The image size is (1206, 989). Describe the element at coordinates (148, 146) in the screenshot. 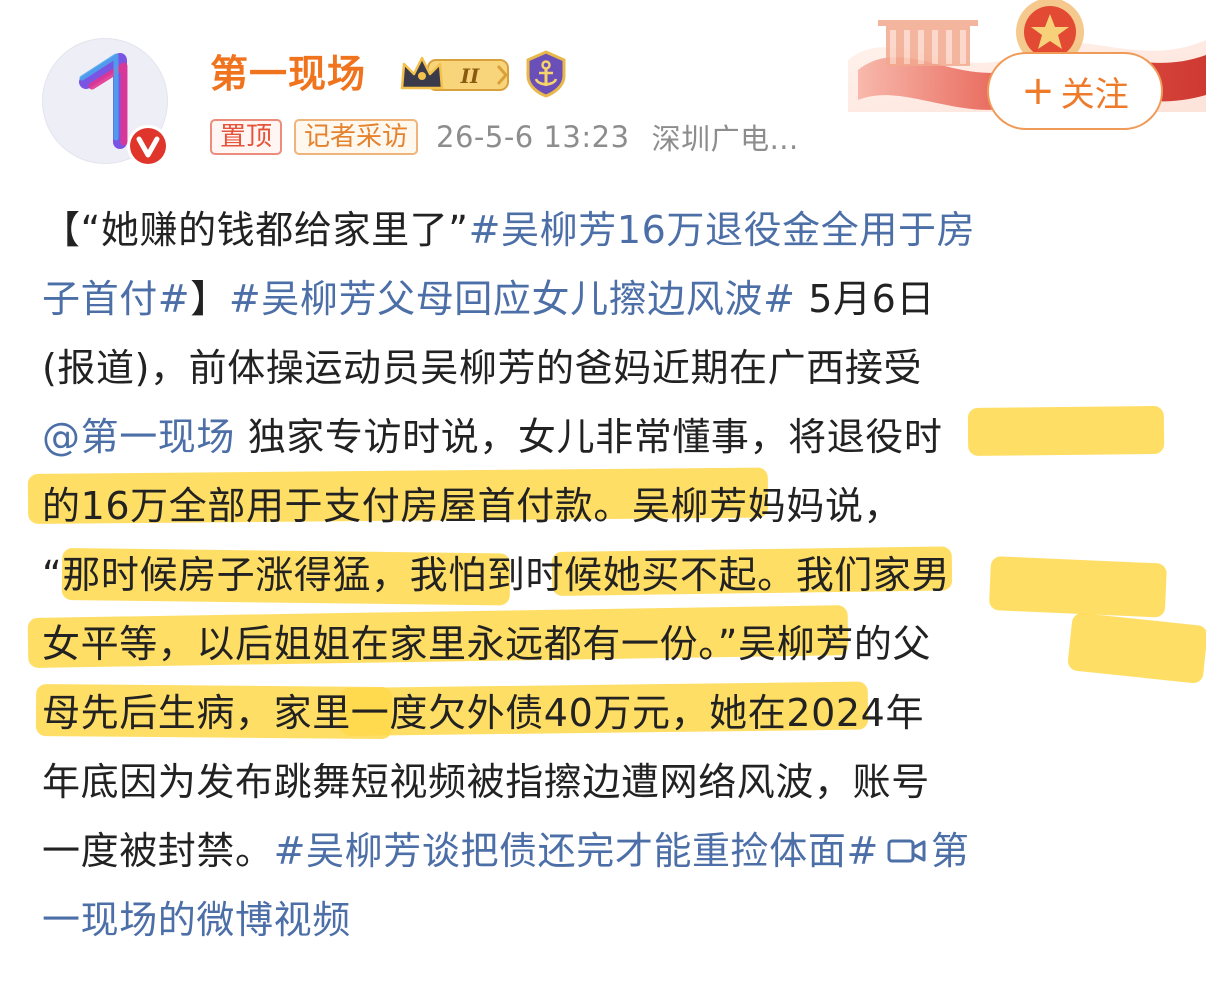

I see `verified-v-icon` at that location.